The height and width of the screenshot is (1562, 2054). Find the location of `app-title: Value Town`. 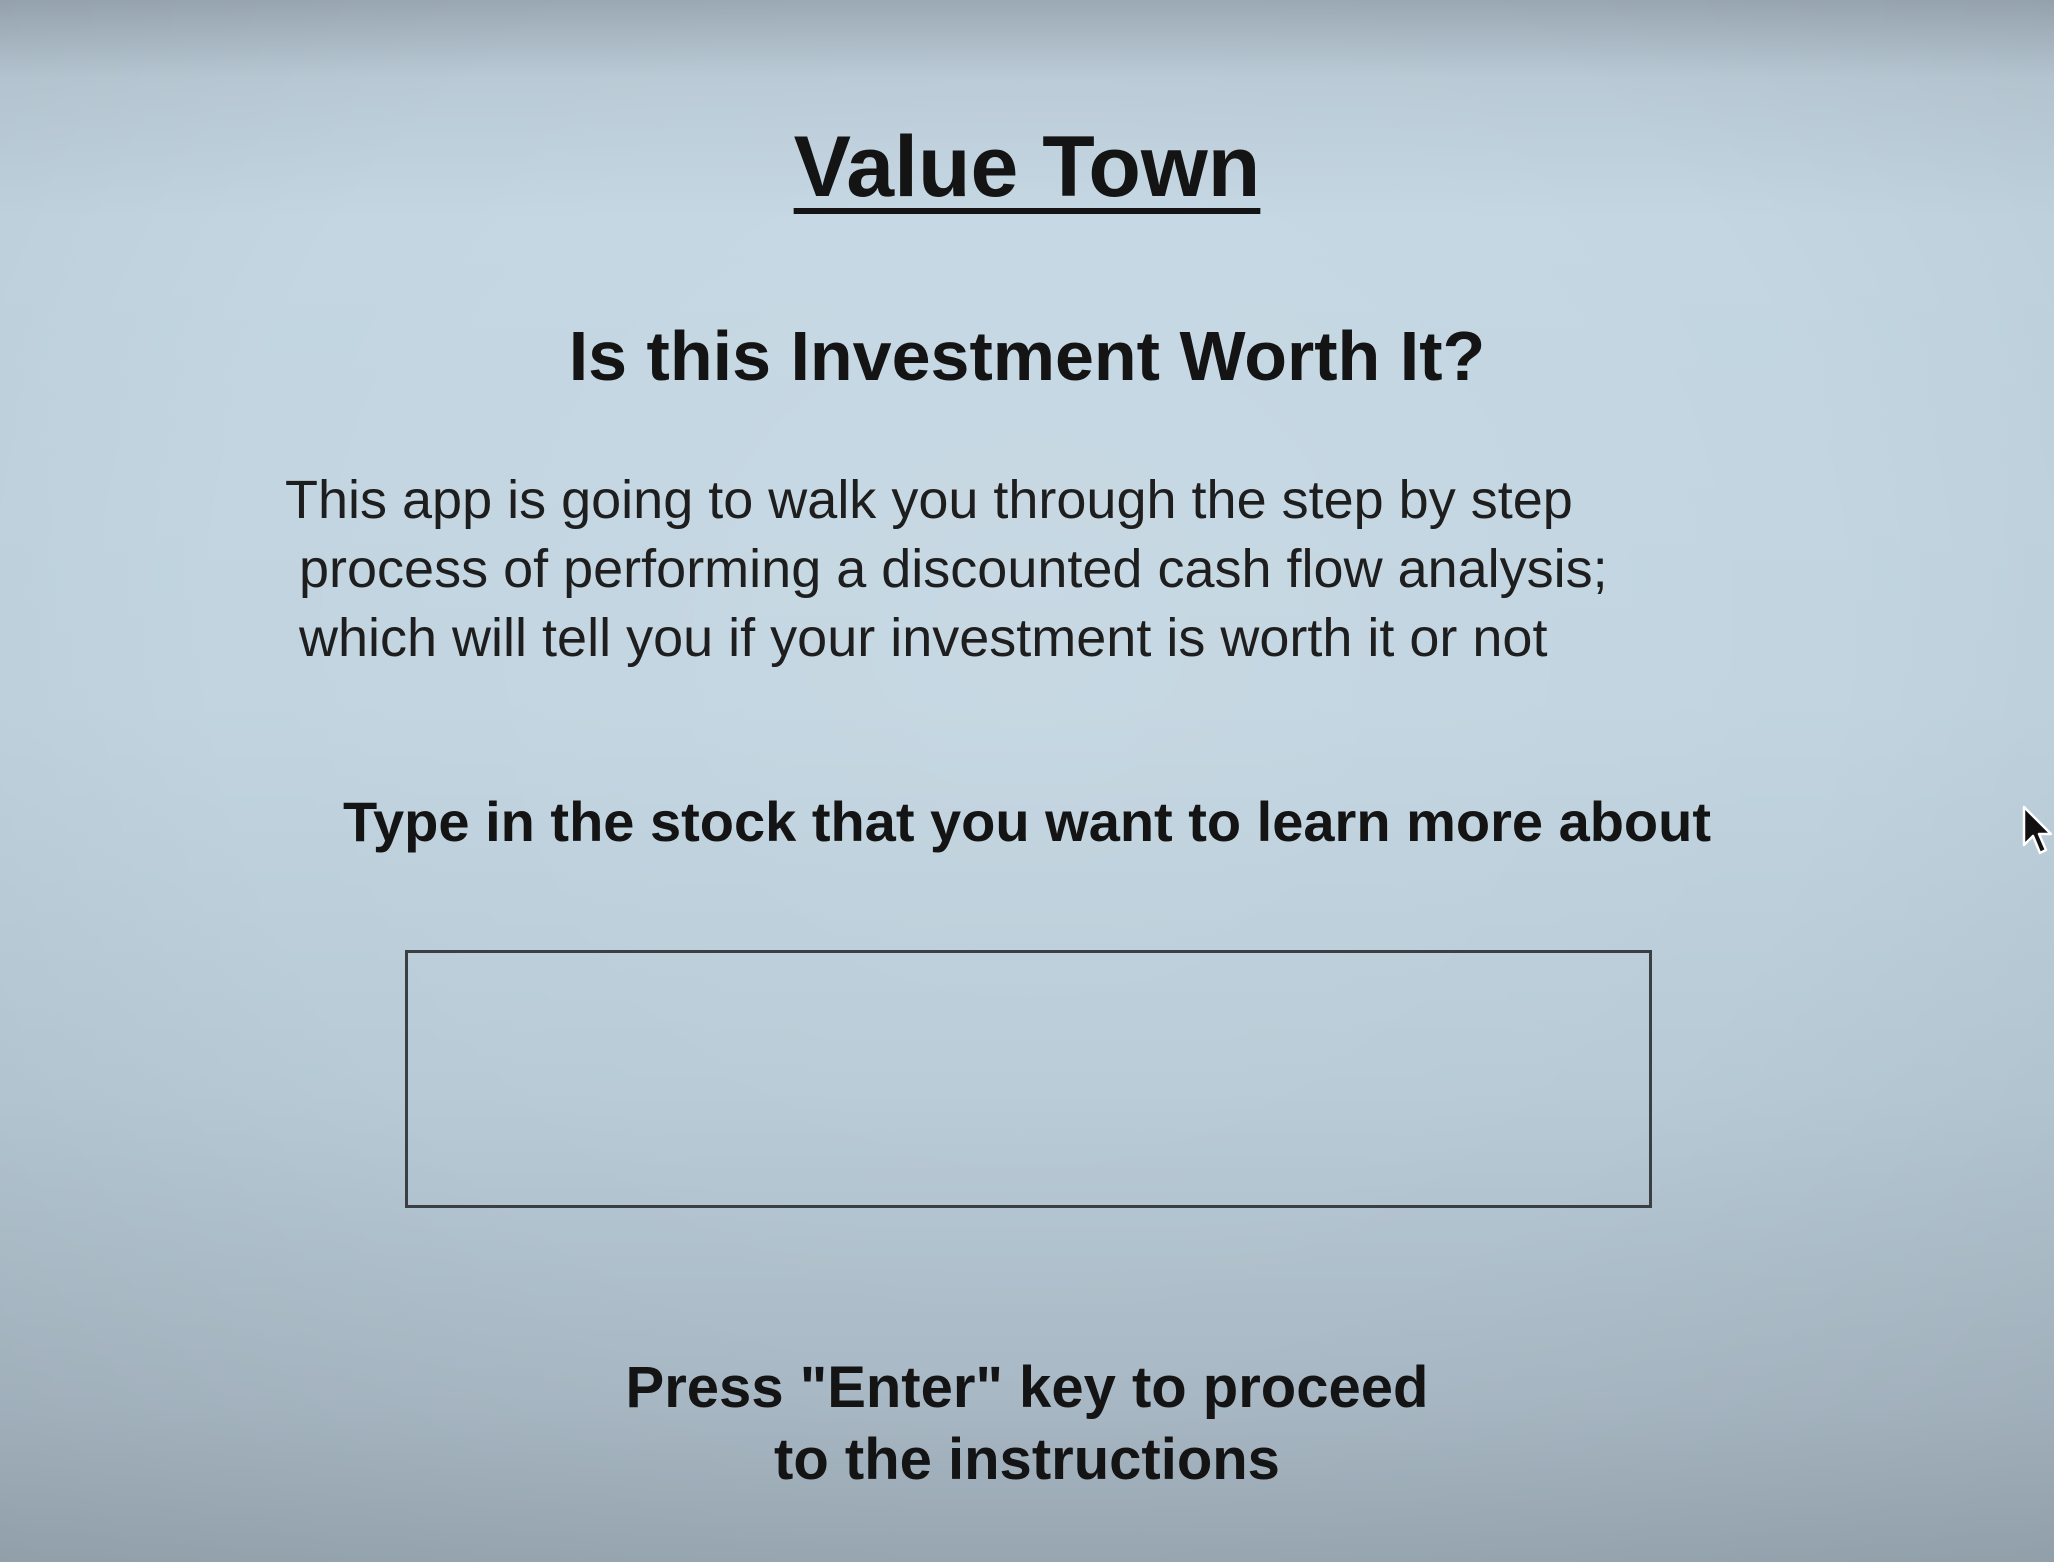

app-title: Value Town is located at coordinates (1027, 167).